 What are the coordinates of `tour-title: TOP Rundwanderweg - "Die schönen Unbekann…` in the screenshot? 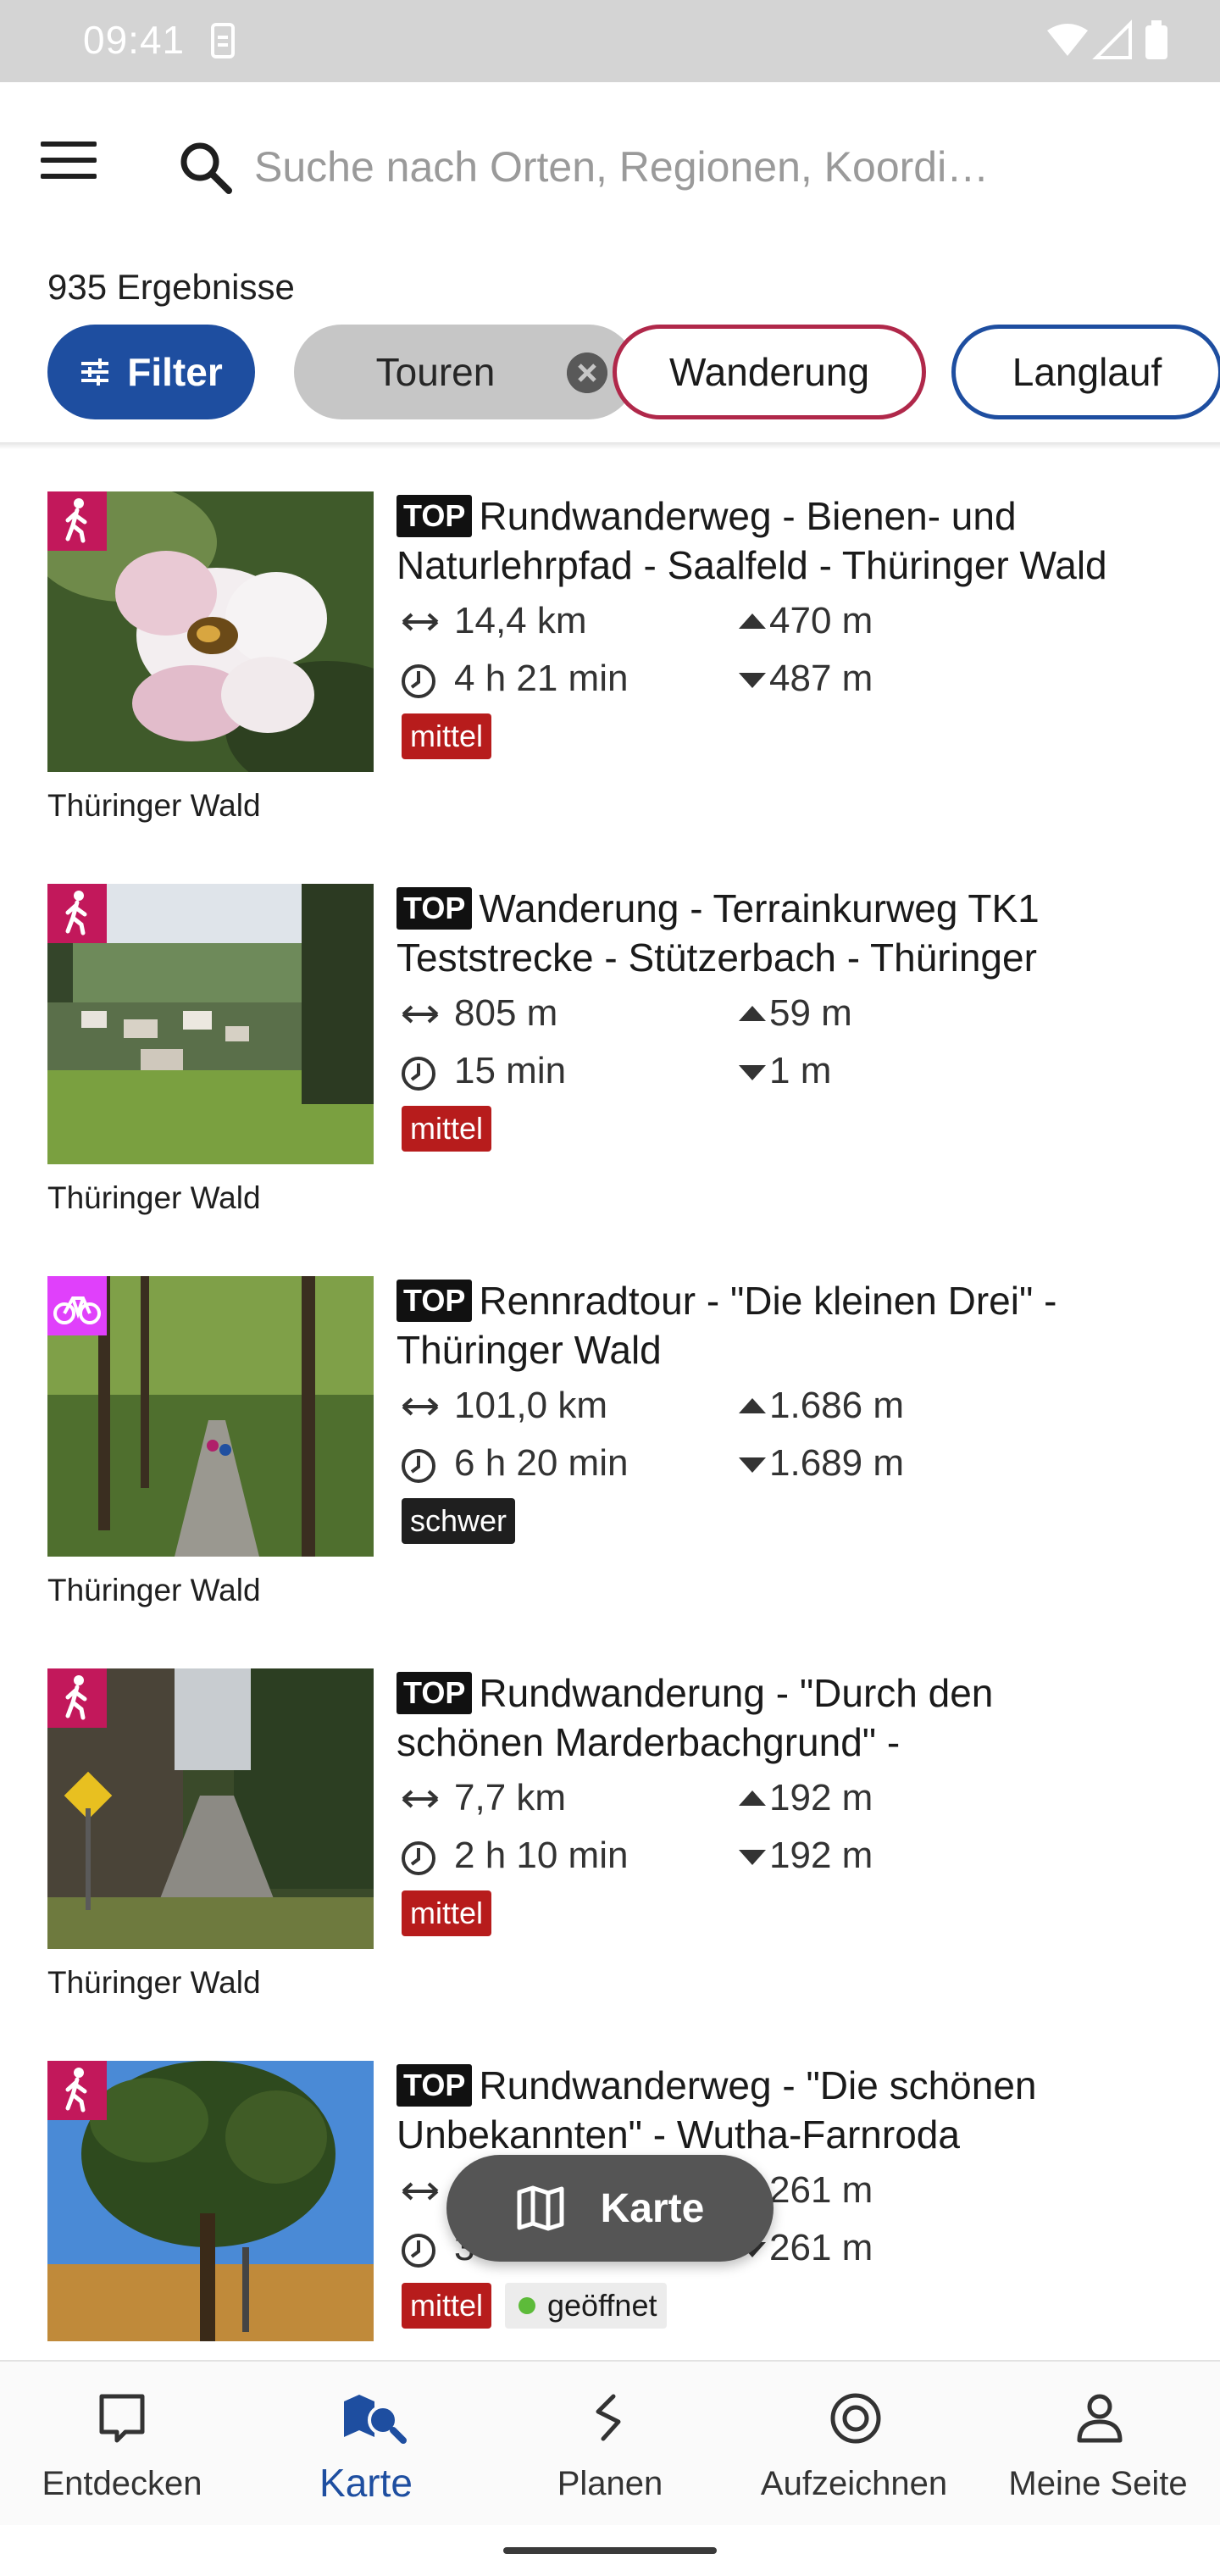 It's located at (786, 2111).